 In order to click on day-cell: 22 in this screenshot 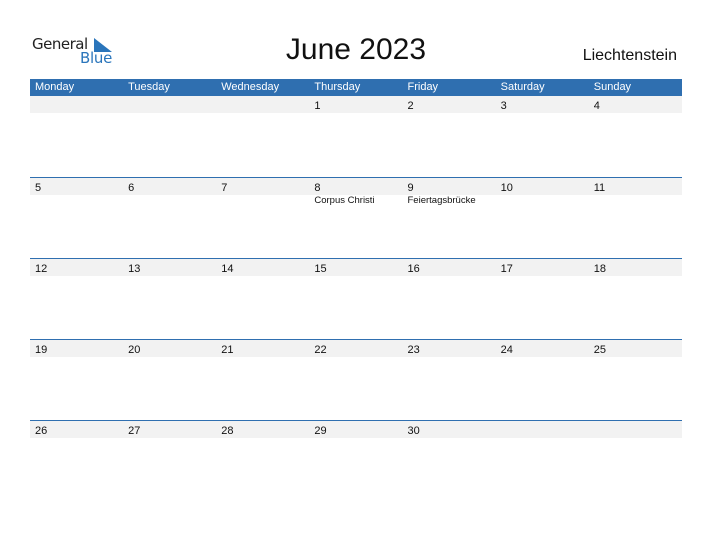, I will do `click(355, 348)`.